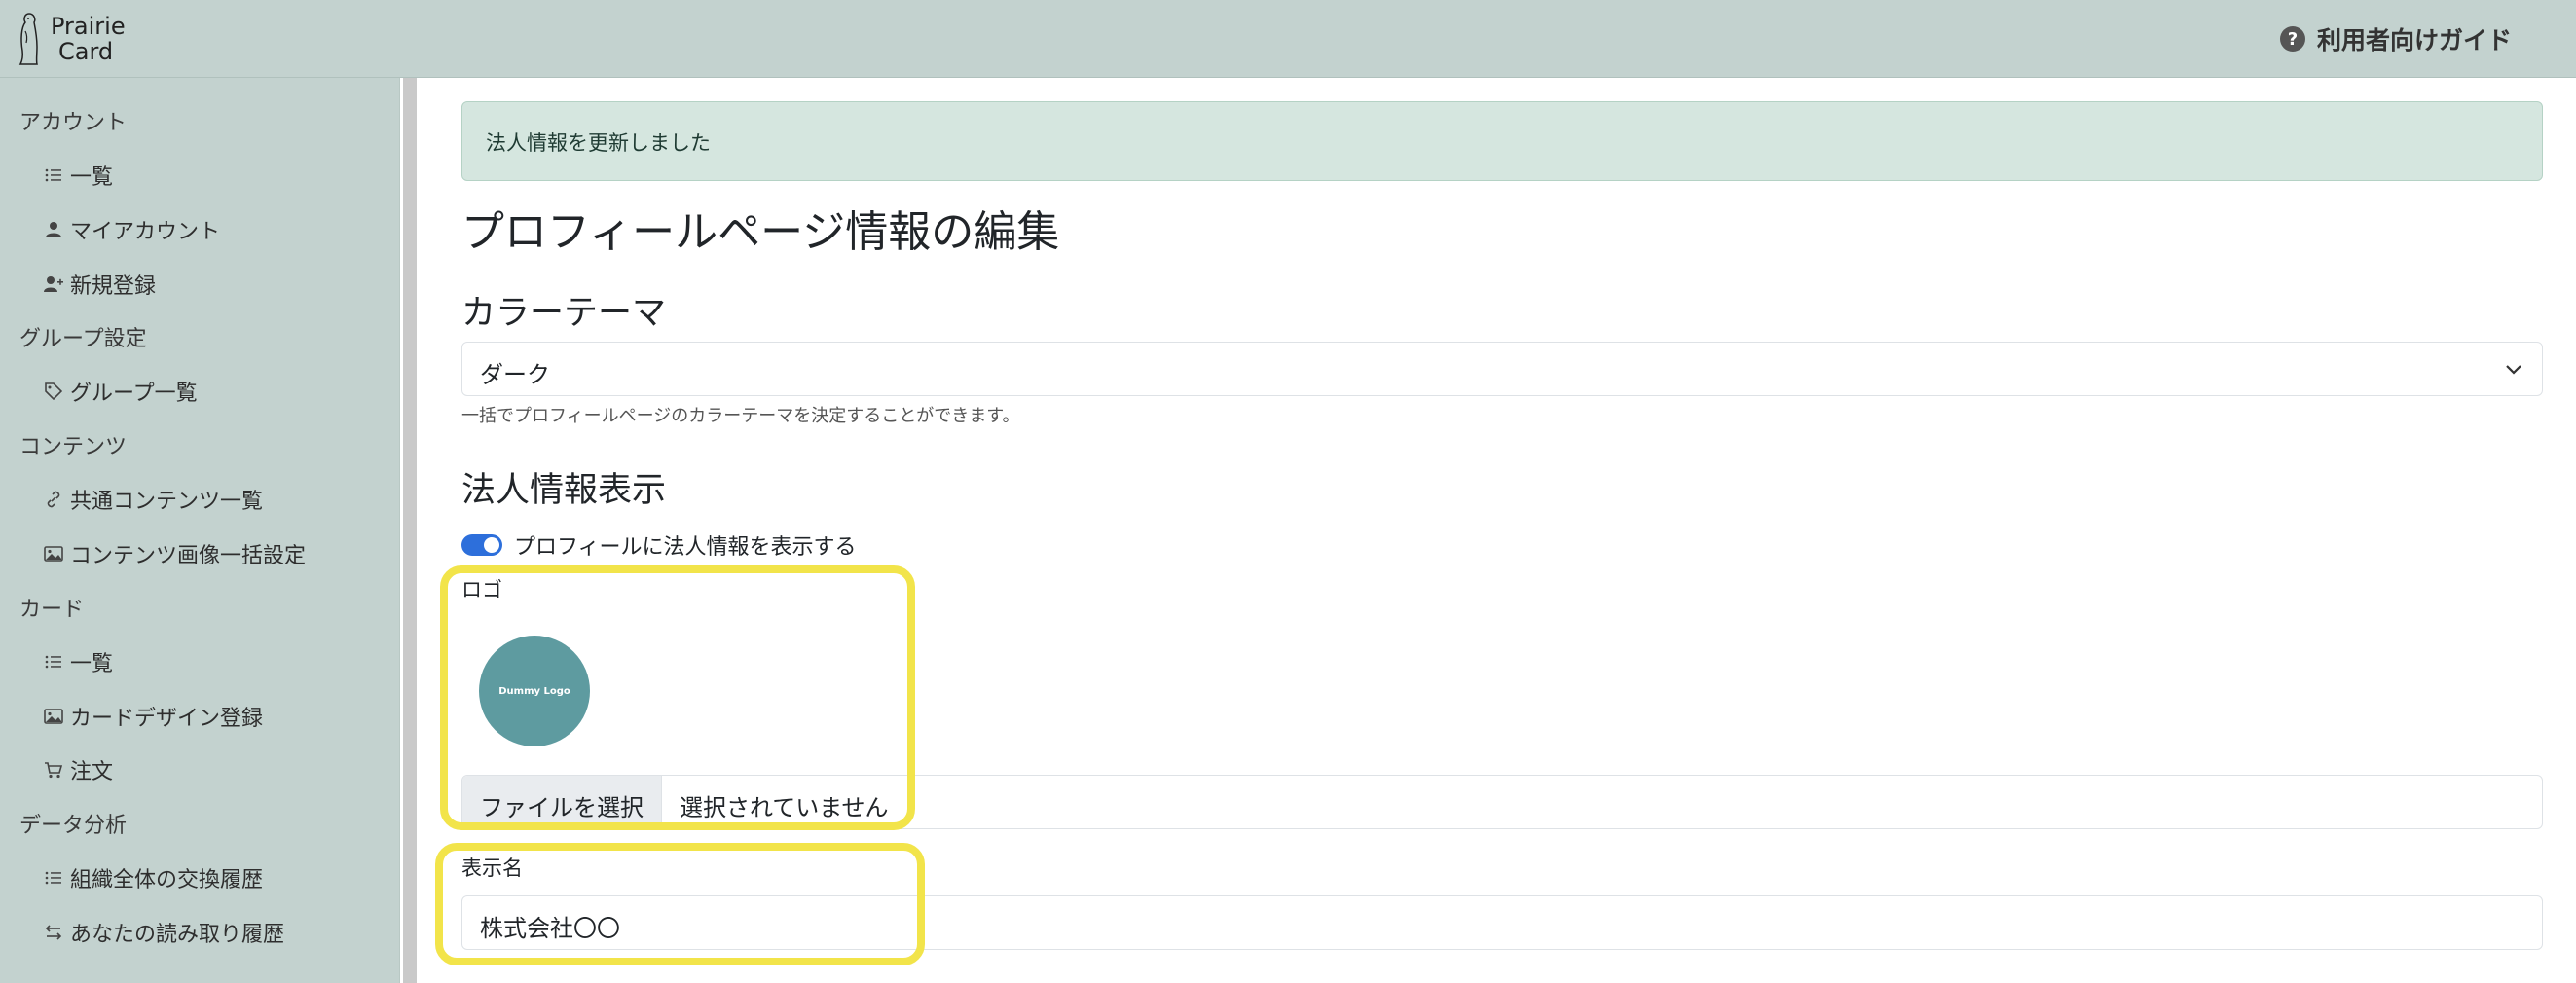 Image resolution: width=2576 pixels, height=983 pixels. Describe the element at coordinates (1502, 141) in the screenshot. I see `success-alert: 法人情報を更新しました` at that location.